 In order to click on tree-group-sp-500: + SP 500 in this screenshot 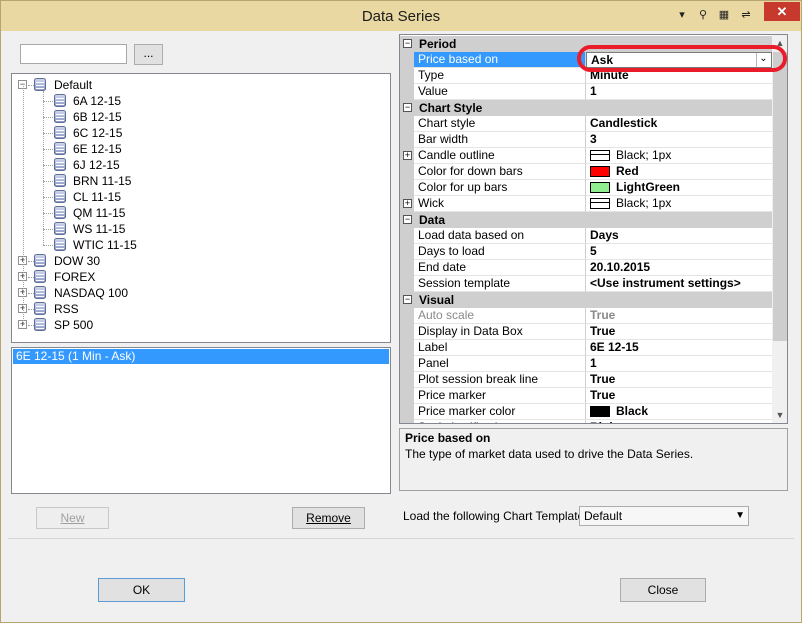, I will do `click(201, 325)`.